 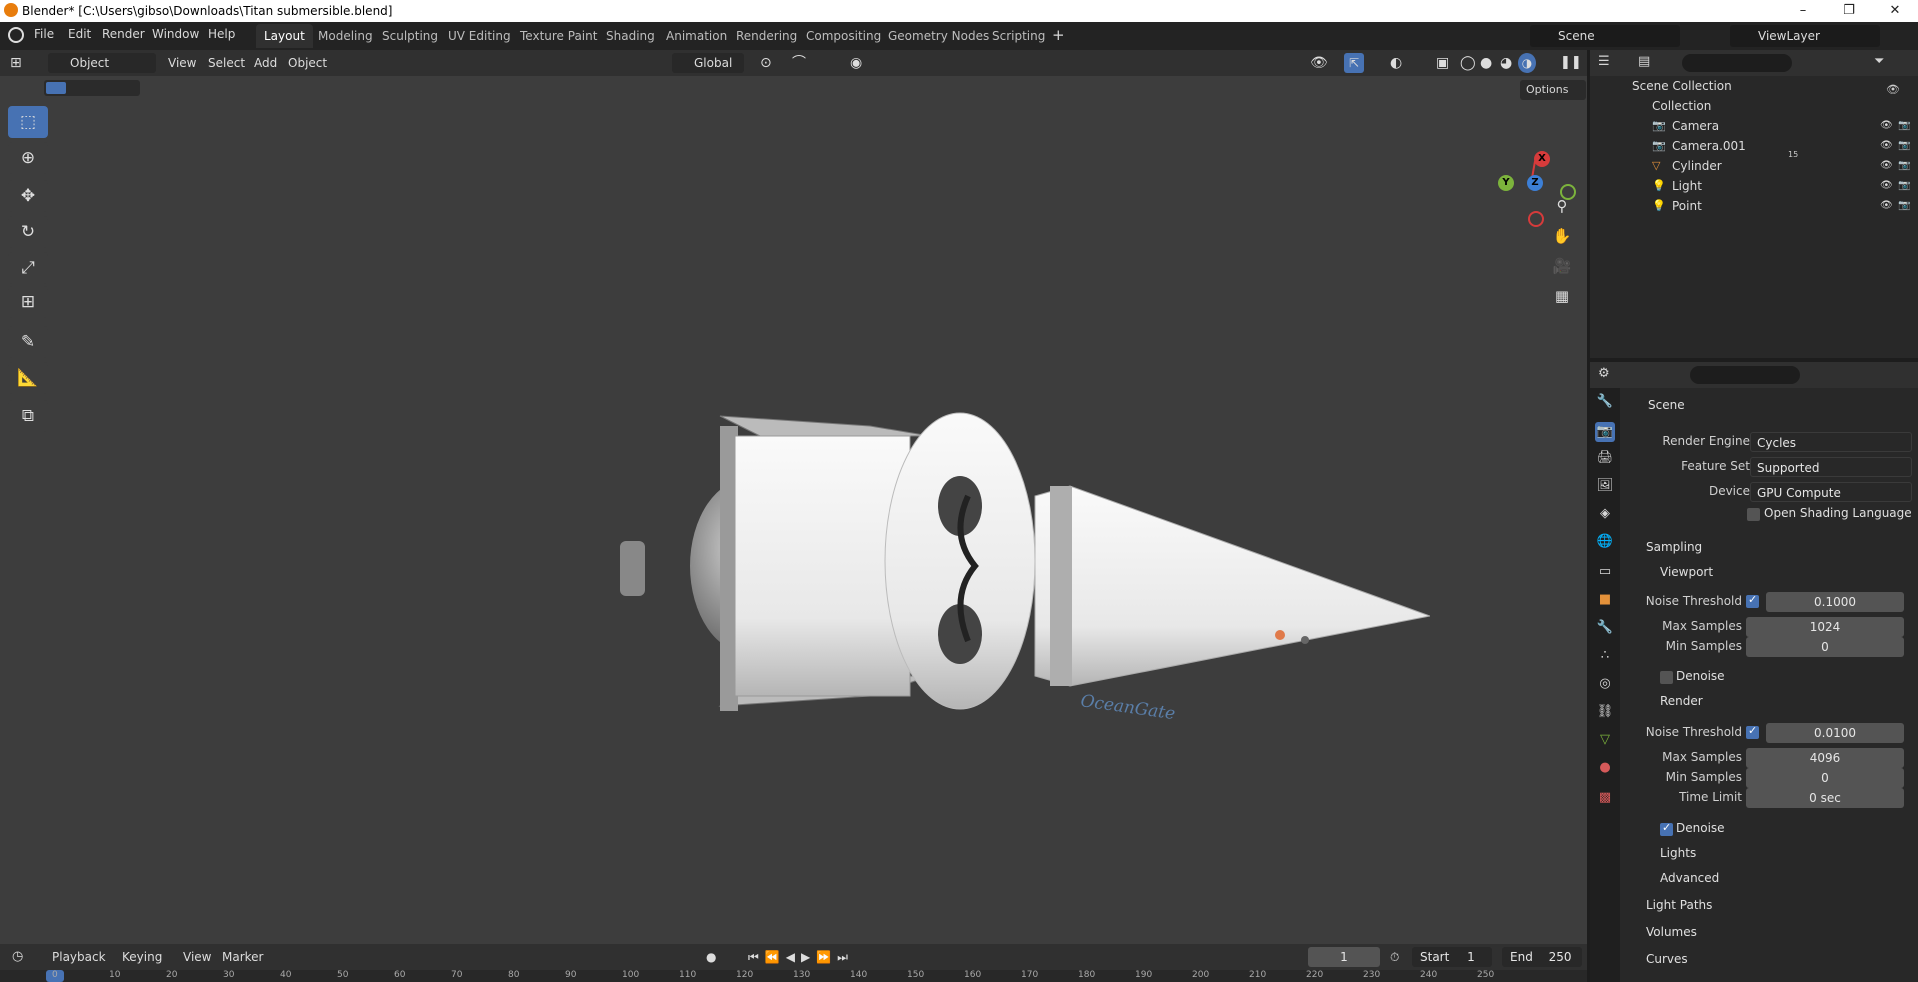 What do you see at coordinates (1835, 602) in the screenshot?
I see `vp-noise-field: 0.1000` at bounding box center [1835, 602].